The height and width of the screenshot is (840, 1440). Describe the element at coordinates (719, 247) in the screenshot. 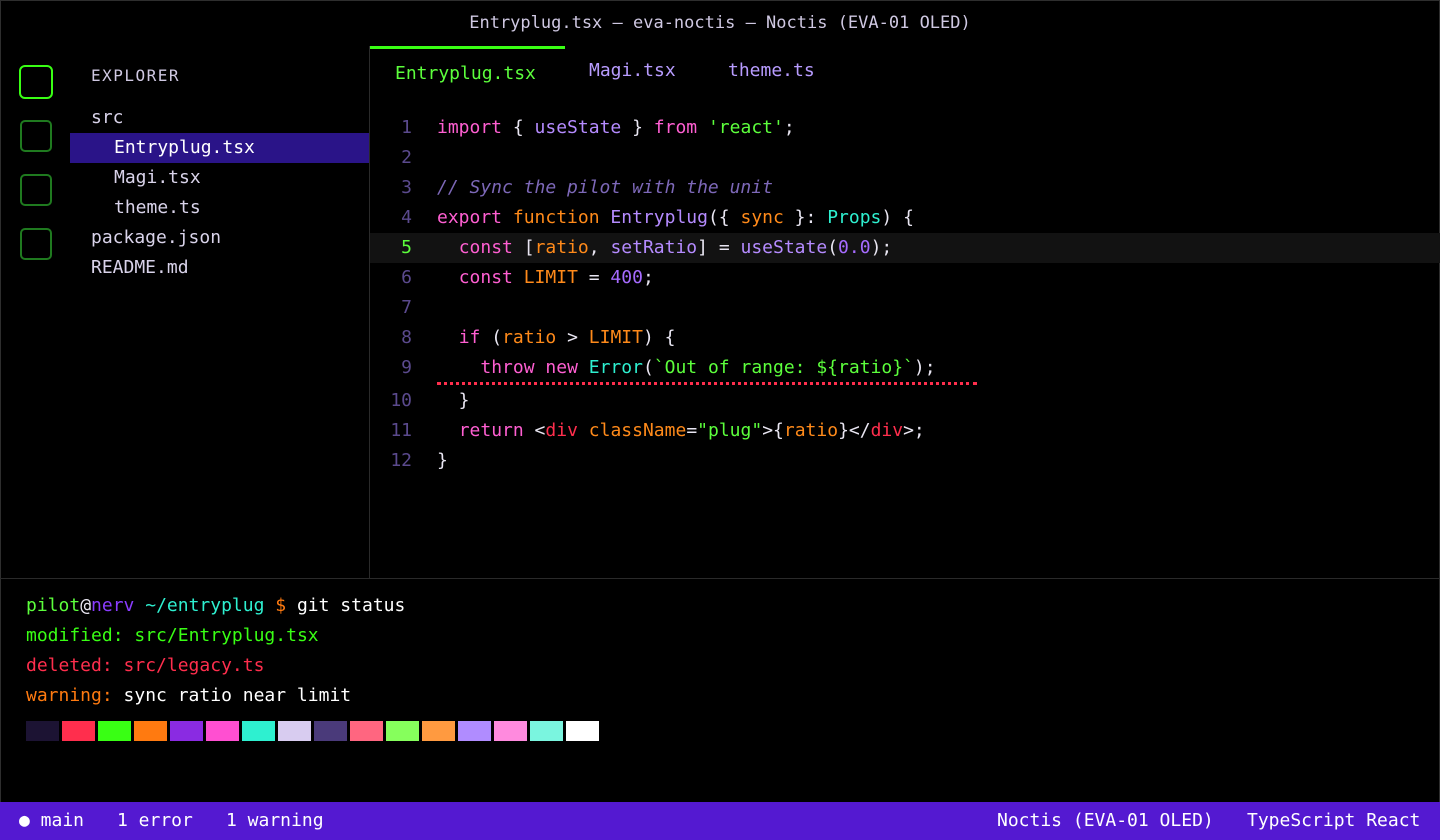

I see `code-token: ] =` at that location.